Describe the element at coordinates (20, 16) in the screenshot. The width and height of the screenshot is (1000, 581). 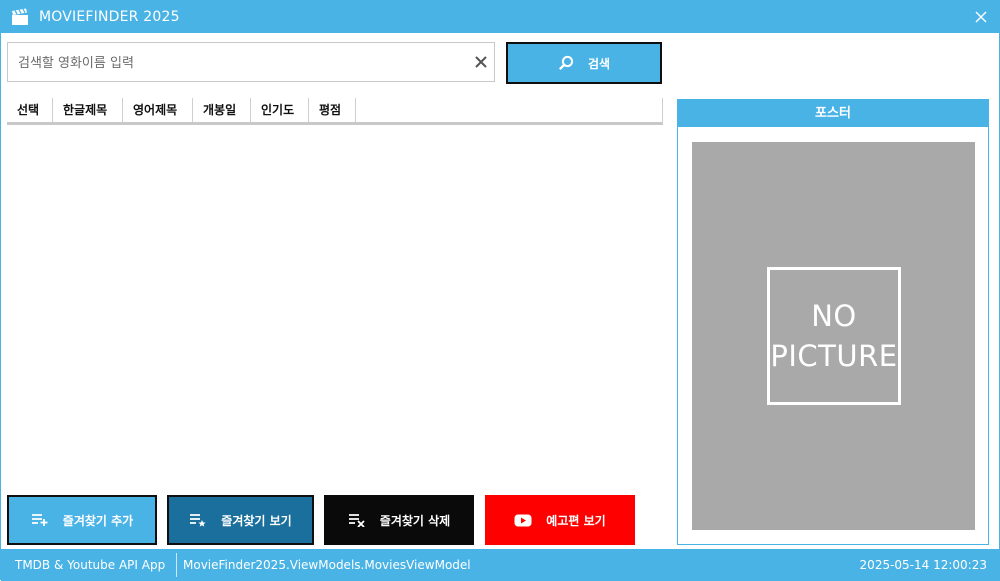
I see `clapperboard-icon` at that location.